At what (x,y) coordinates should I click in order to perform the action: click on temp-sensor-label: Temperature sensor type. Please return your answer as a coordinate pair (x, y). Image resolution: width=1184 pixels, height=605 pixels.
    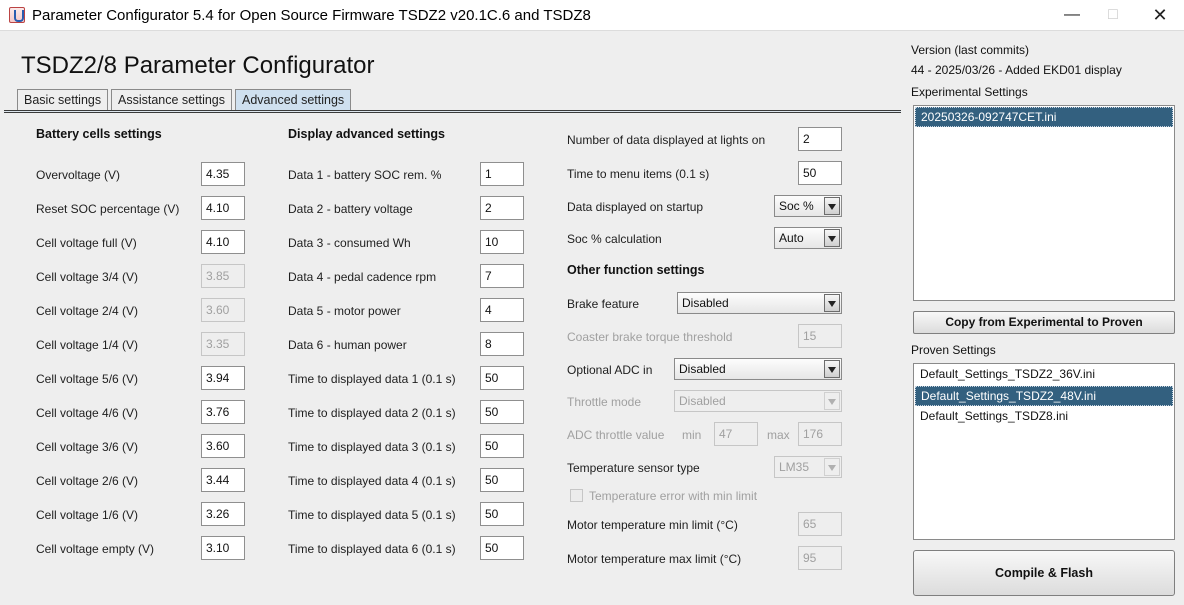
    Looking at the image, I should click on (633, 468).